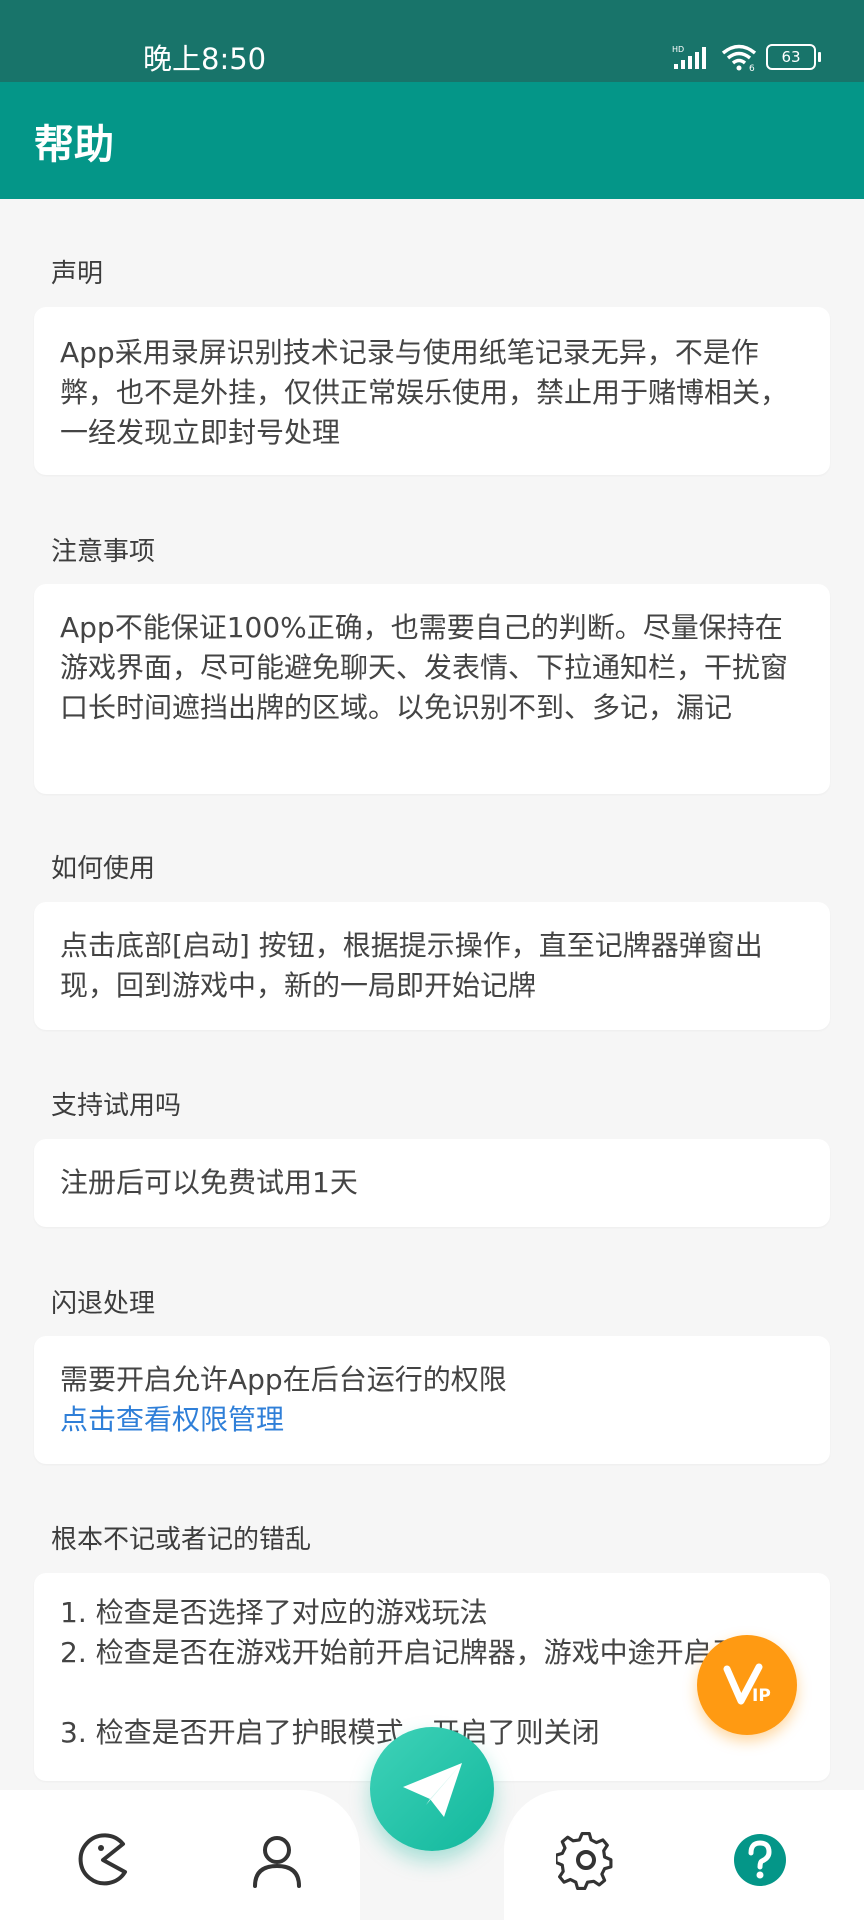 Image resolution: width=864 pixels, height=1920 pixels. I want to click on section-title-errors: 根本不记或者记的错乱, so click(181, 1540).